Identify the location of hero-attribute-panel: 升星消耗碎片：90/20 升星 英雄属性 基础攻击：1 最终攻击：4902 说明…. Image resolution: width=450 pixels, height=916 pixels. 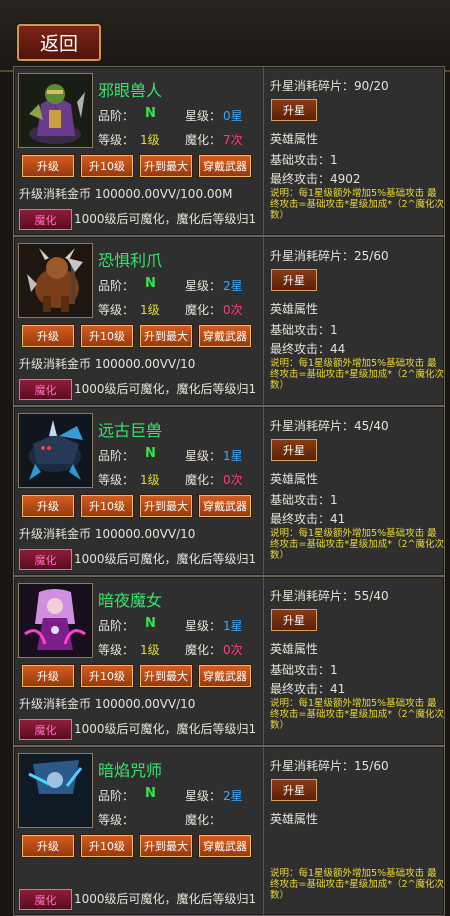
(355, 151).